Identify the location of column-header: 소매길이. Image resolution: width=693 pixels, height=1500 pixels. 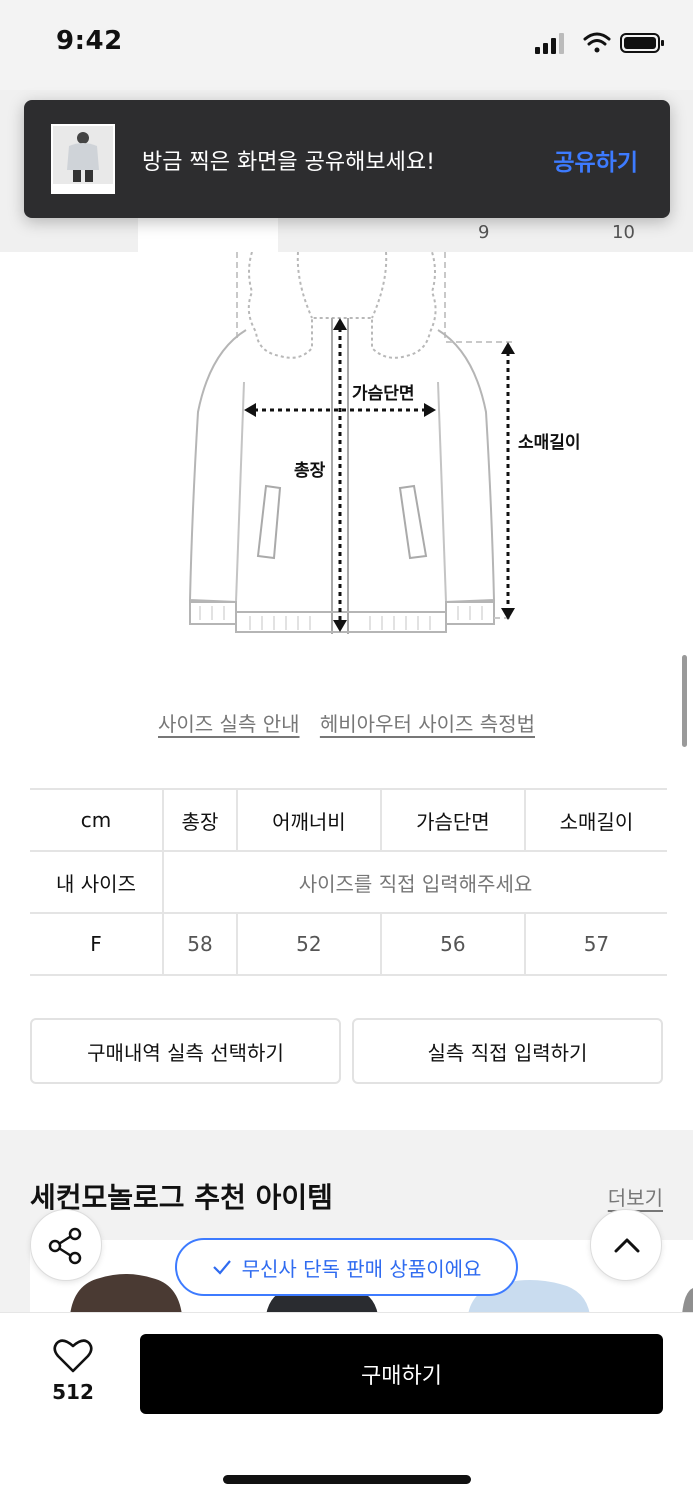
(595, 820).